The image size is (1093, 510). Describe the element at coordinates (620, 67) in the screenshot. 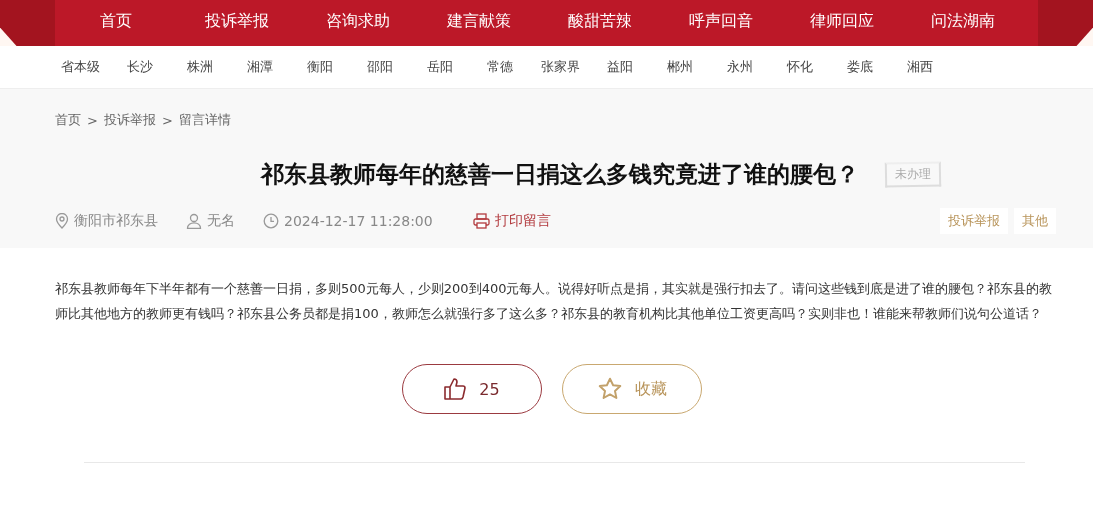

I see `region-link: 益阳` at that location.